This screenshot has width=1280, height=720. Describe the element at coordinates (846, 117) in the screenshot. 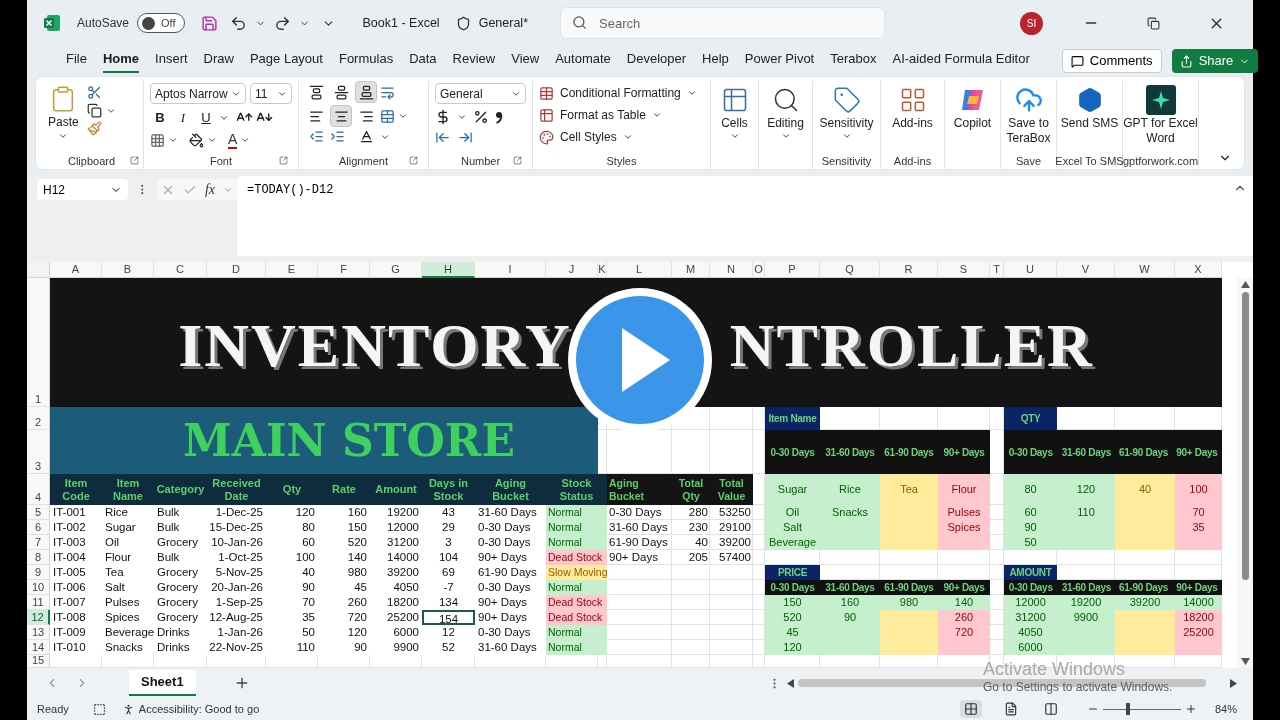

I see `sensitivity-button: Sensitivity` at that location.